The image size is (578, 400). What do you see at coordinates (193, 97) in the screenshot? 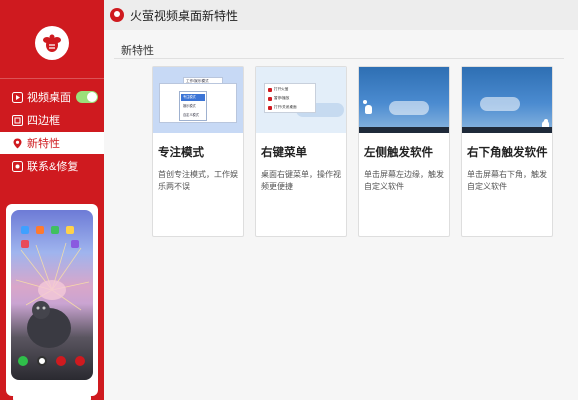
I see `thumb-menu-item: 专注模式` at bounding box center [193, 97].